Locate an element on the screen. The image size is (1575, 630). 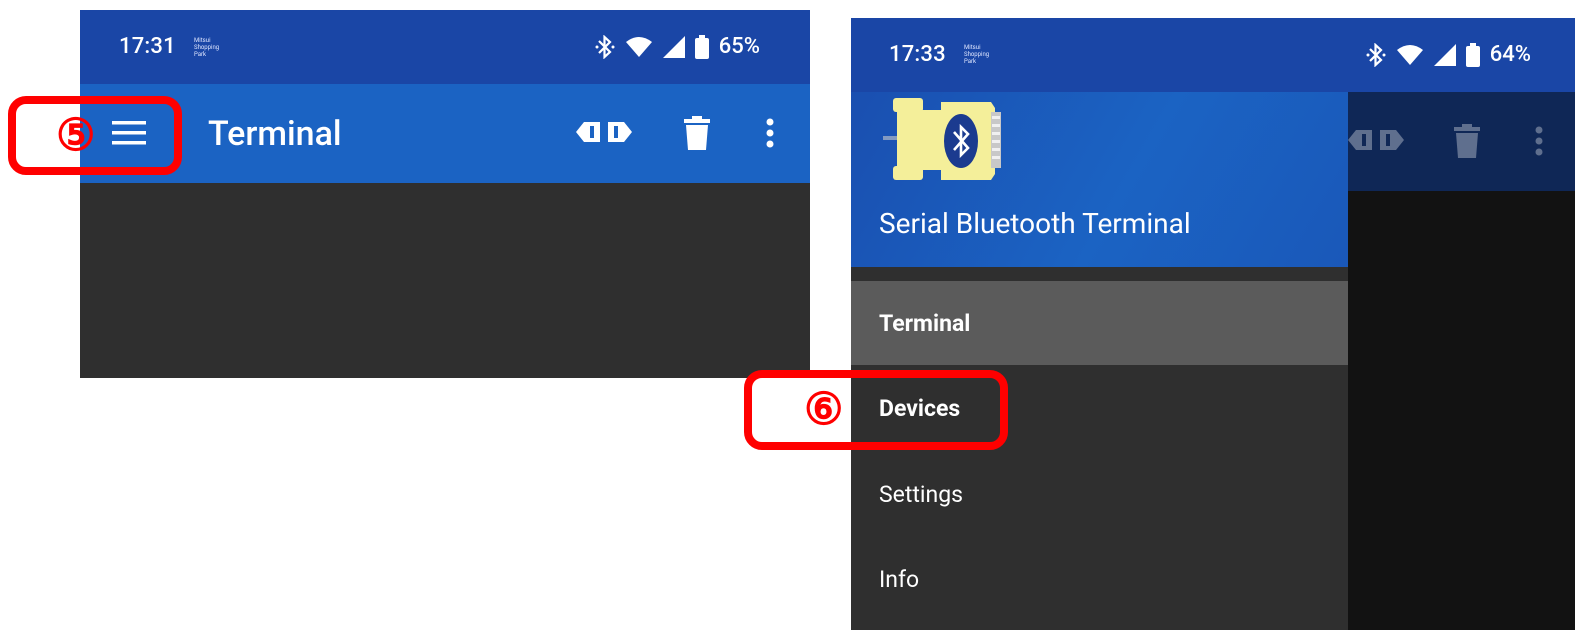
status-bar: 17:31 Mitsui Shopping Park 65% is located at coordinates (445, 47).